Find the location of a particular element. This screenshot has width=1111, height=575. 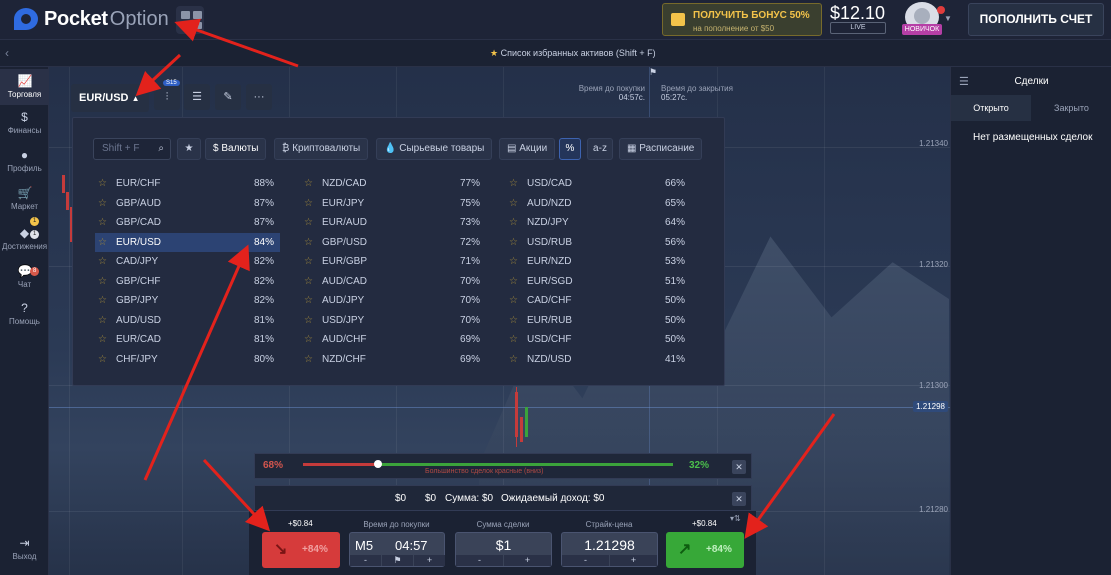

settings-small-icon: ▾⇅ is located at coordinates (735, 518).